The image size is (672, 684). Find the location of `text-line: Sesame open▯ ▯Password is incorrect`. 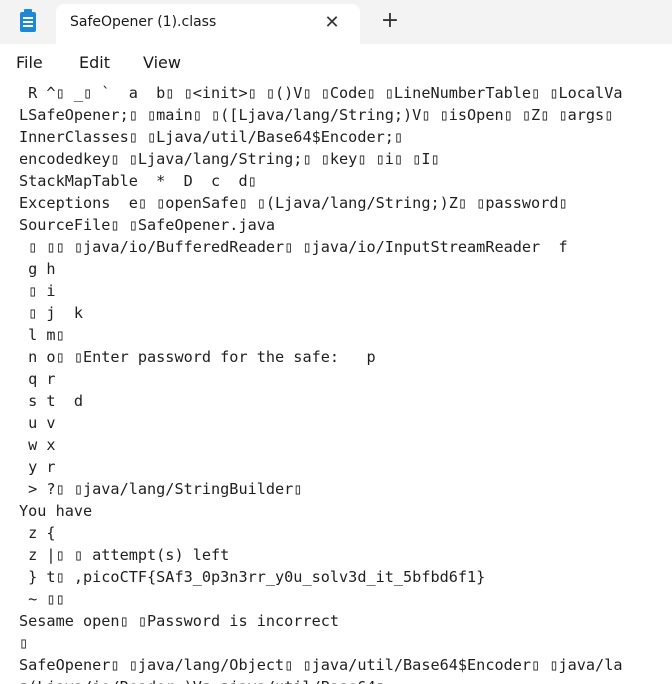

text-line: Sesame open▯ ▯Password is incorrect is located at coordinates (179, 621).